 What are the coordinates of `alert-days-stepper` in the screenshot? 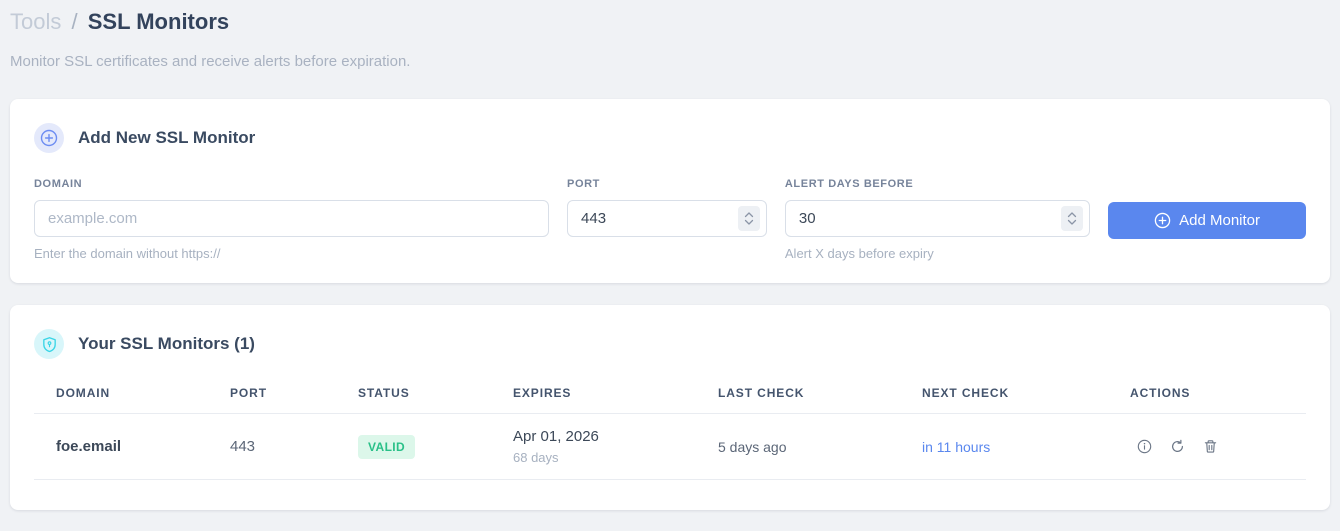 It's located at (1072, 218).